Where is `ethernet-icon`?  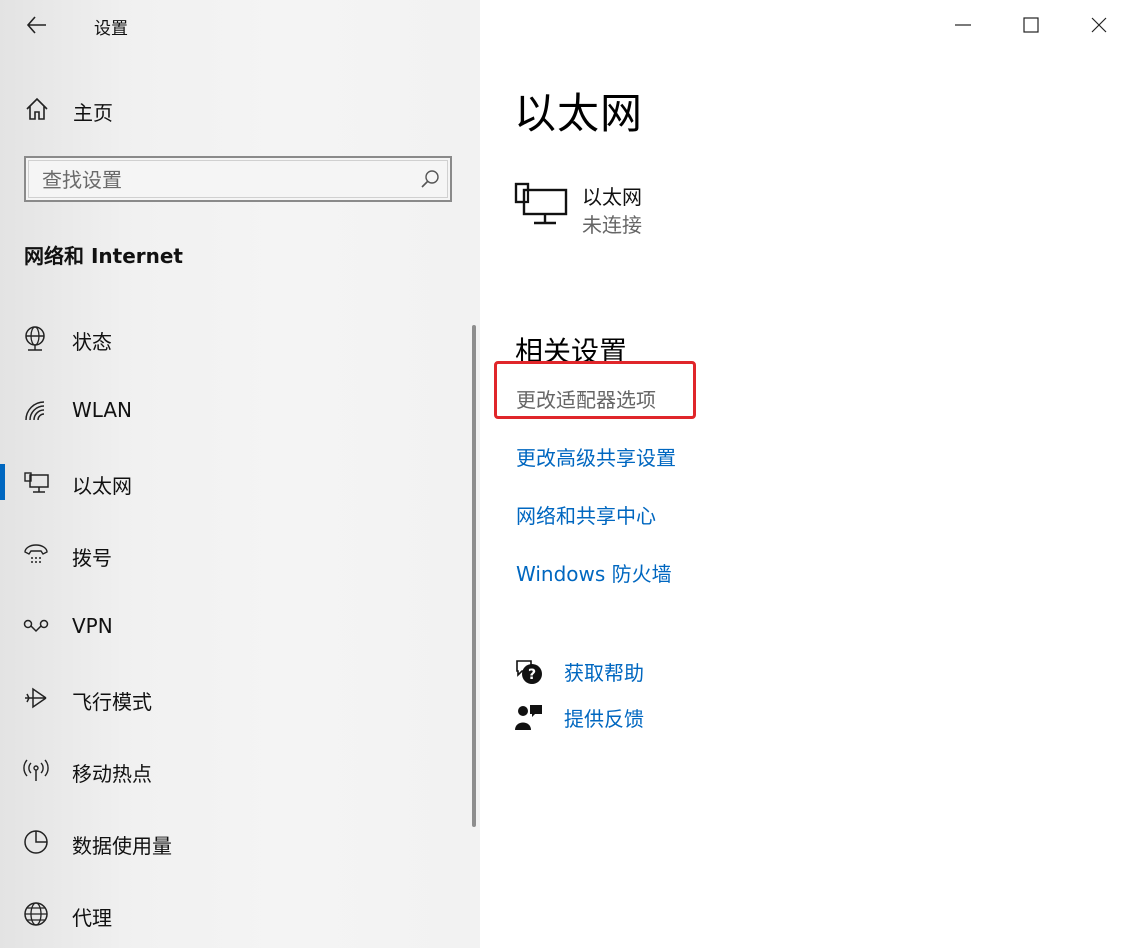 ethernet-icon is located at coordinates (36, 482).